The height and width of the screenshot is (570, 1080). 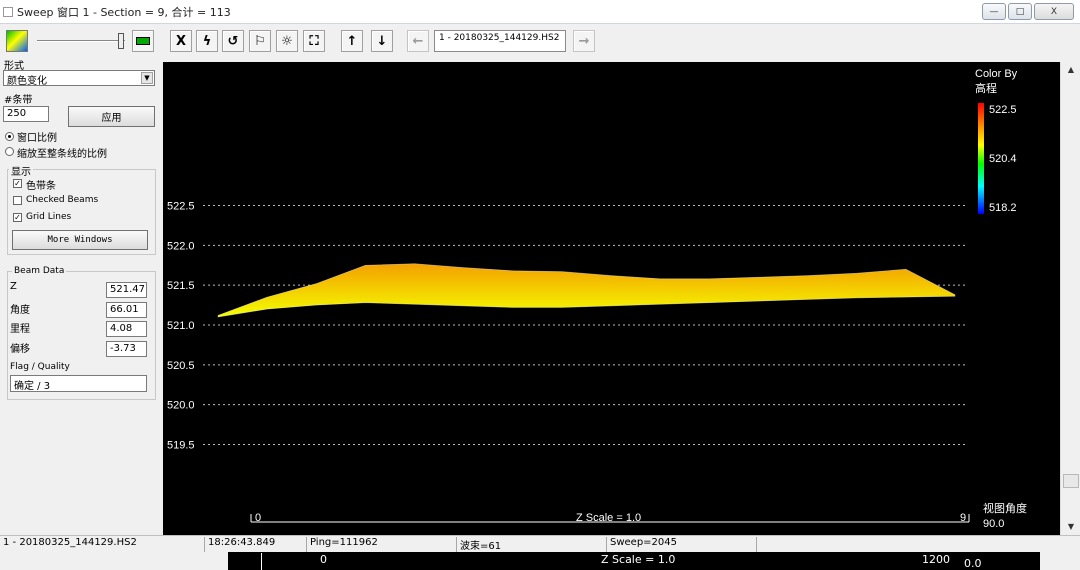 What do you see at coordinates (1020, 11) in the screenshot?
I see `maximize-button: □` at bounding box center [1020, 11].